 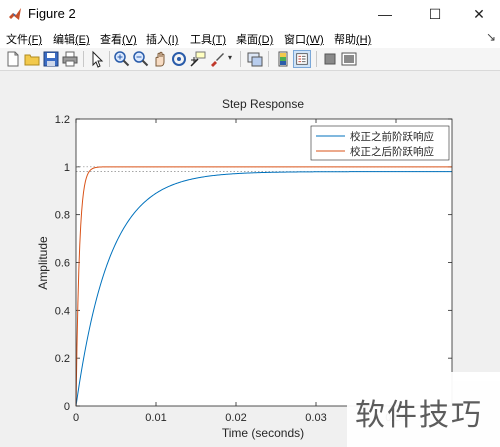 I want to click on y-axis-label: Amplitude, so click(x=43, y=263).